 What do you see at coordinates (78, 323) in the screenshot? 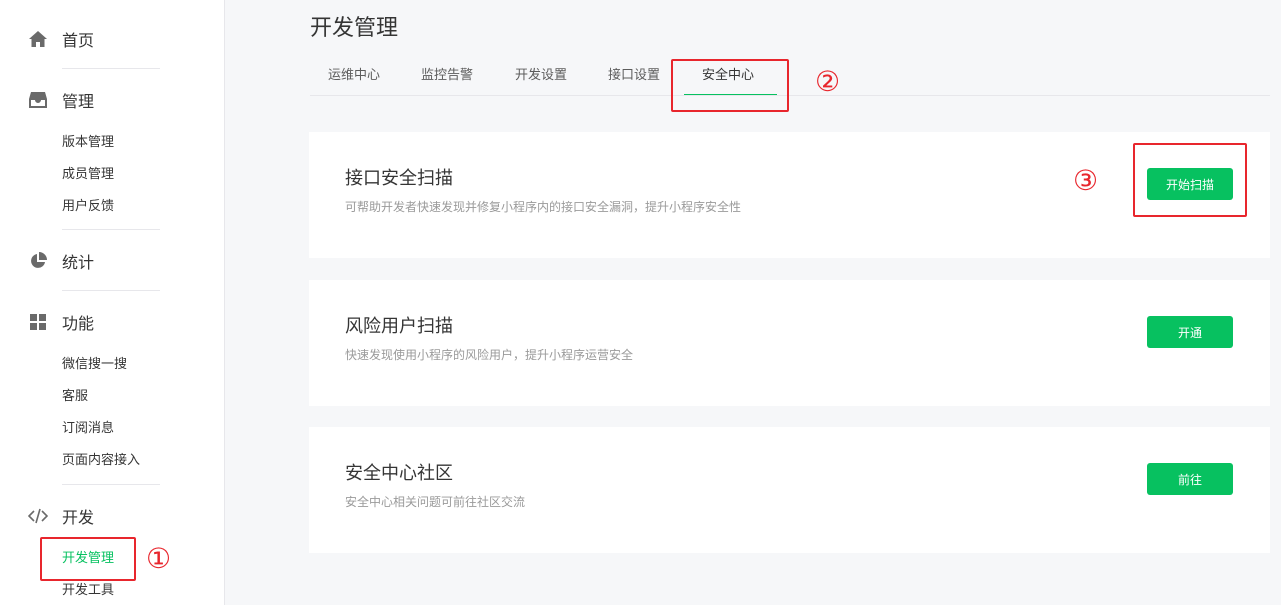
I see `sidebar-item-label: 功能` at bounding box center [78, 323].